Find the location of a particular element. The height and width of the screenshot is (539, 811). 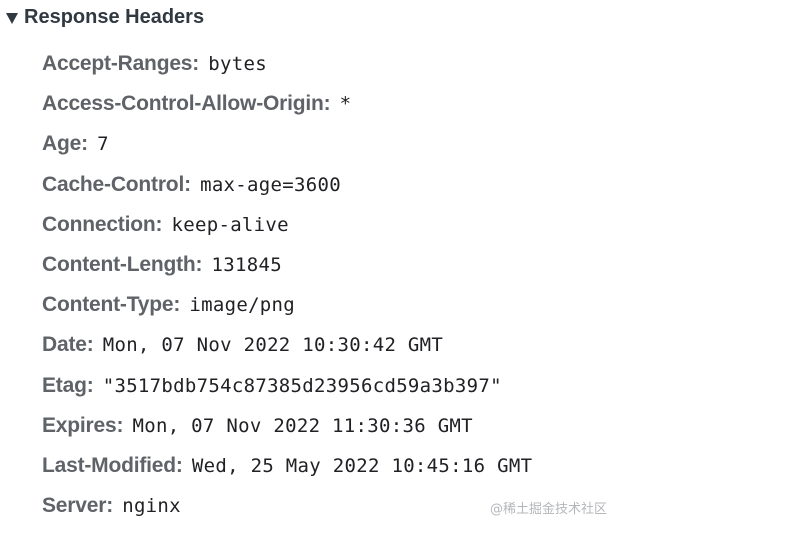

response-headers-toggle: Response Headers is located at coordinates (105, 17).